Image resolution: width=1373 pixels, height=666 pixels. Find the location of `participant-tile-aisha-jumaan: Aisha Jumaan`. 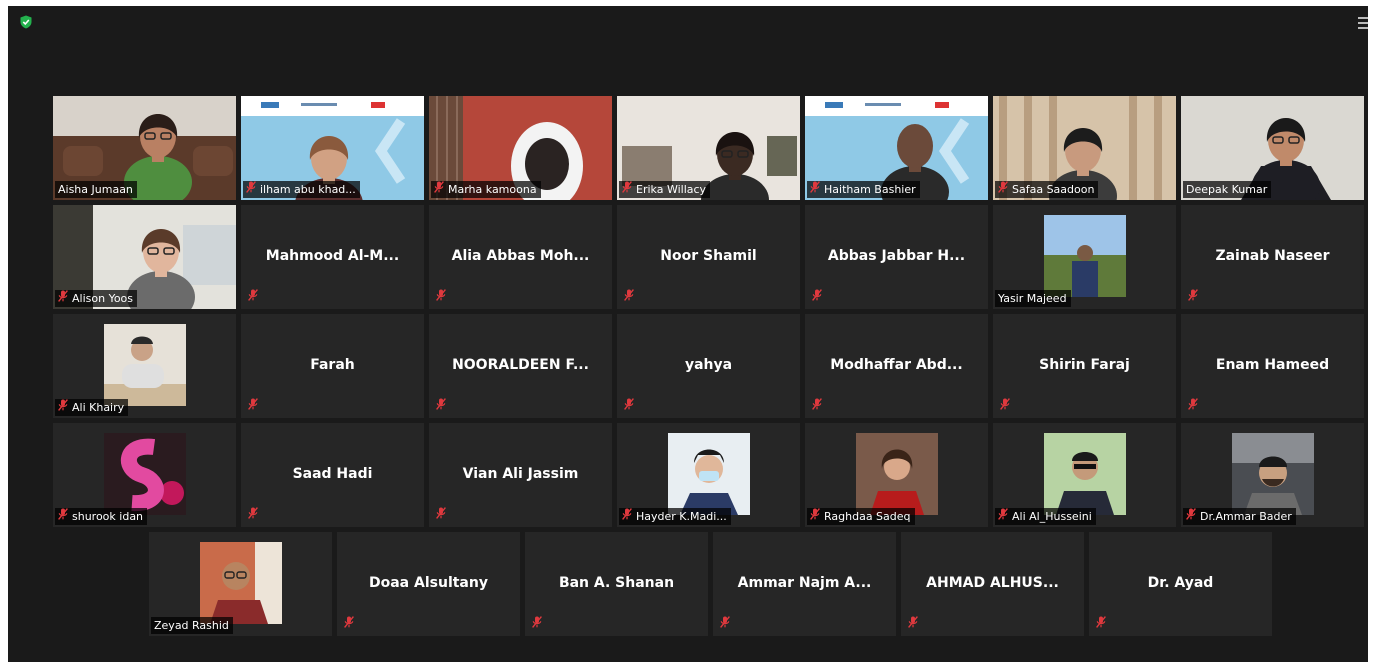

participant-tile-aisha-jumaan: Aisha Jumaan is located at coordinates (144, 148).